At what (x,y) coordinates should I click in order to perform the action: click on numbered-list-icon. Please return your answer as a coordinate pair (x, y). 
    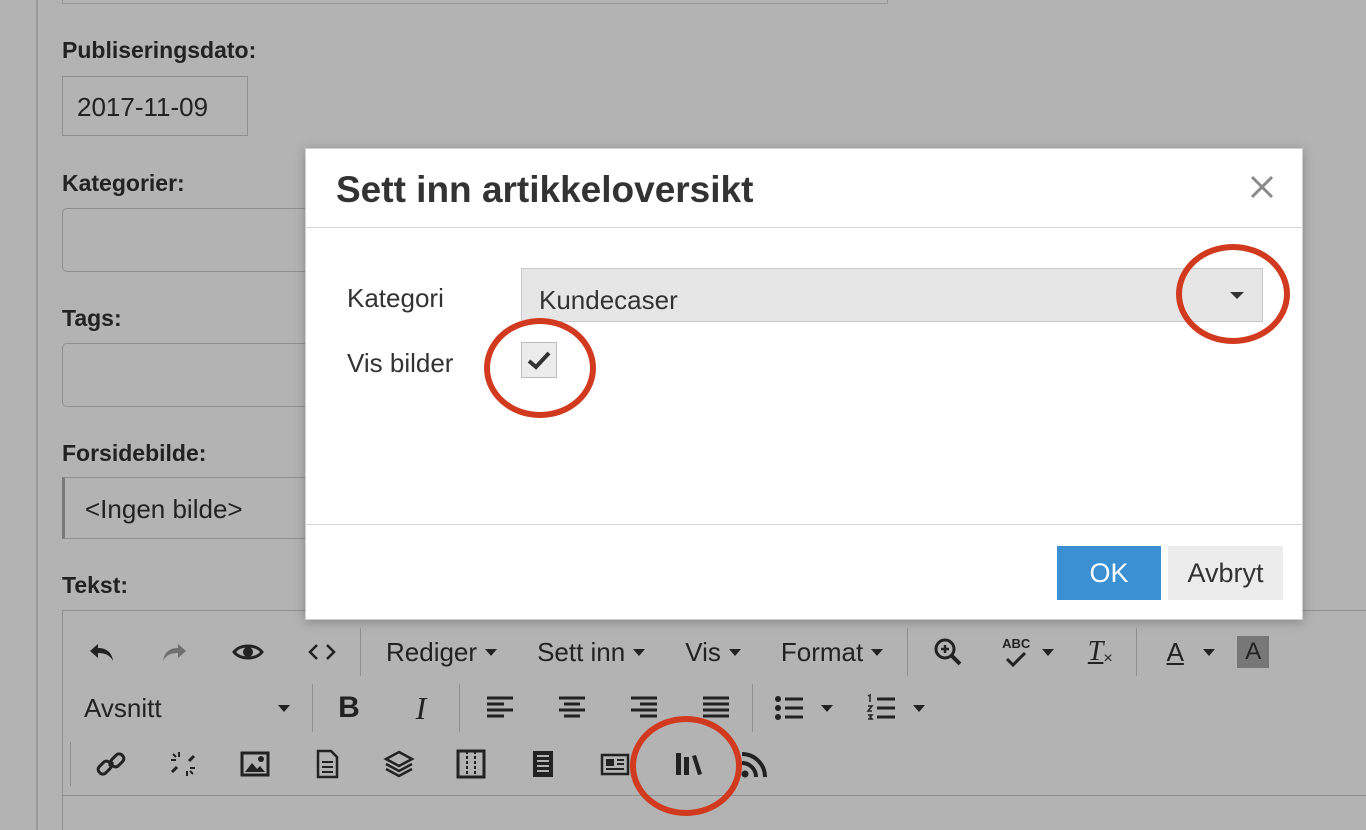
    Looking at the image, I should click on (880, 706).